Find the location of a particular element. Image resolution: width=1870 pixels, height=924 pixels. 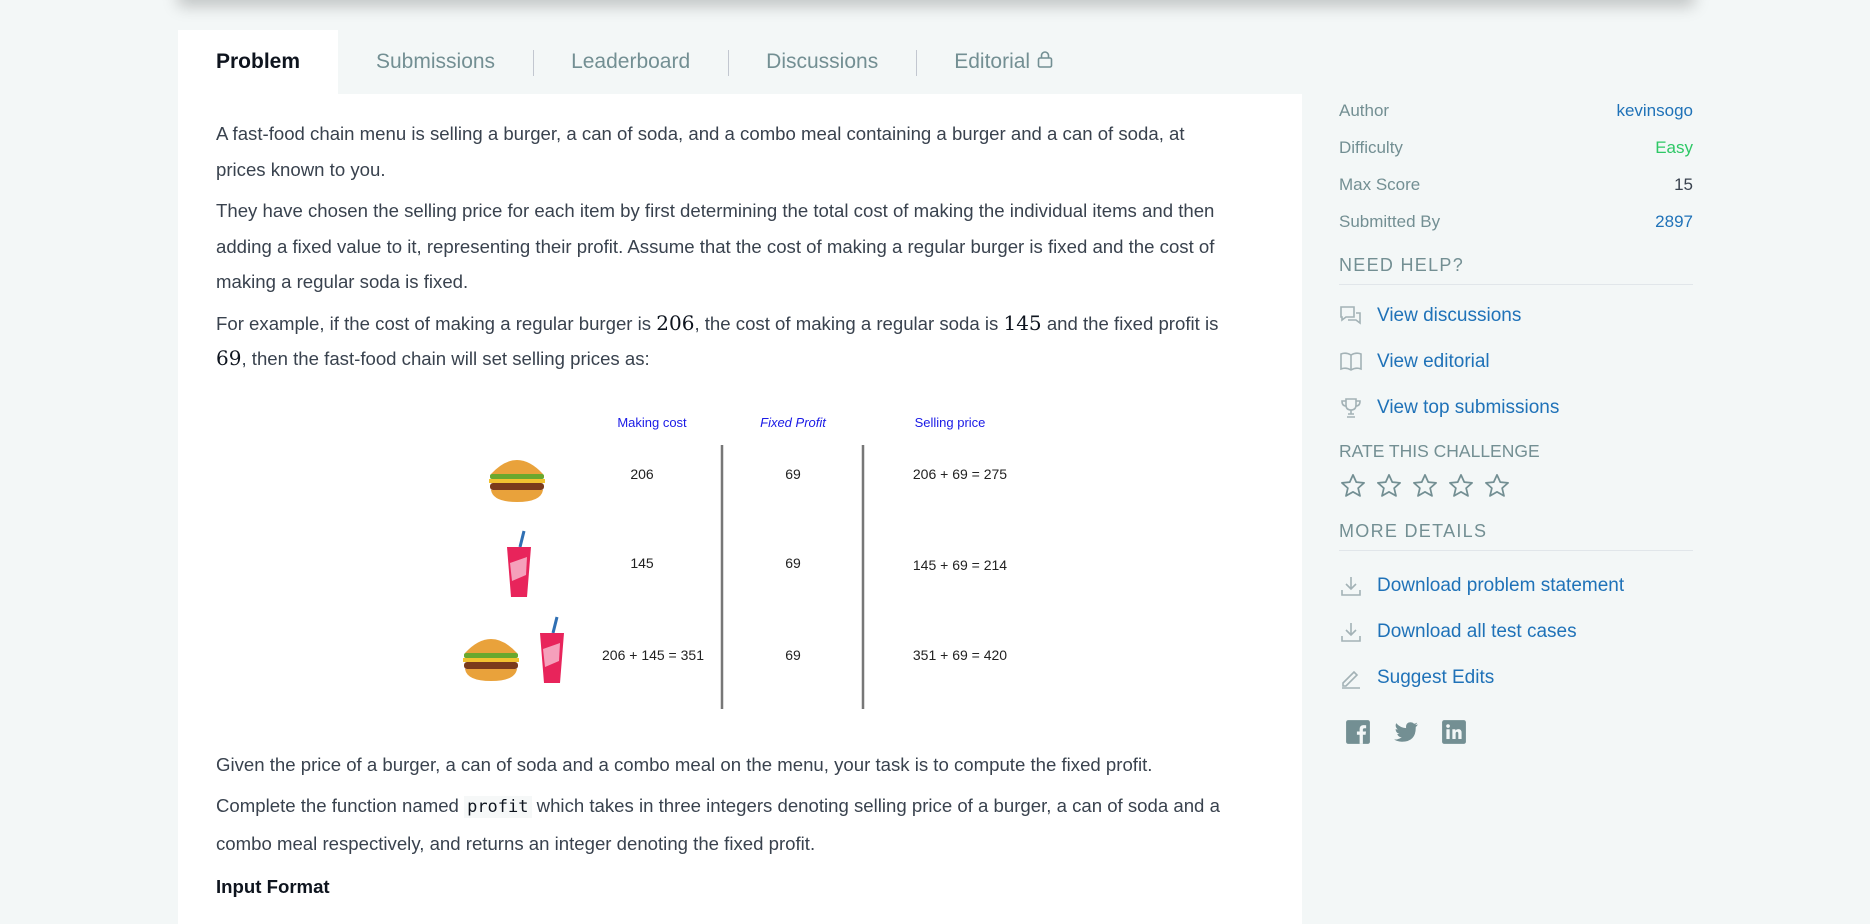

tab-label: Submissions is located at coordinates (436, 61).